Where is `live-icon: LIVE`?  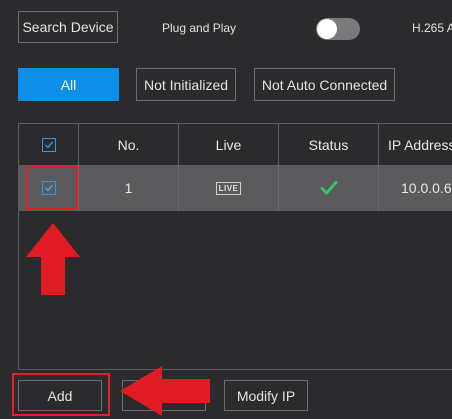 live-icon: LIVE is located at coordinates (228, 188).